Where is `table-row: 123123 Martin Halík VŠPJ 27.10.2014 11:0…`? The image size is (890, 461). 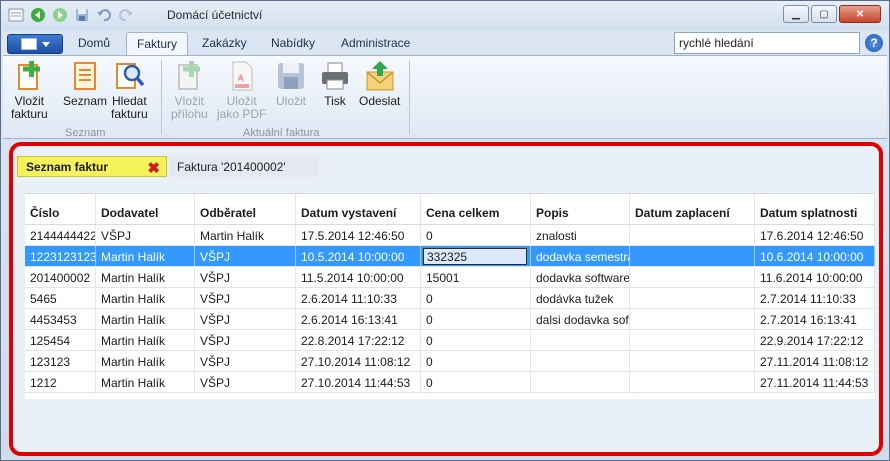
table-row: 123123 Martin Halík VŠPJ 27.10.2014 11:0… is located at coordinates (450, 361).